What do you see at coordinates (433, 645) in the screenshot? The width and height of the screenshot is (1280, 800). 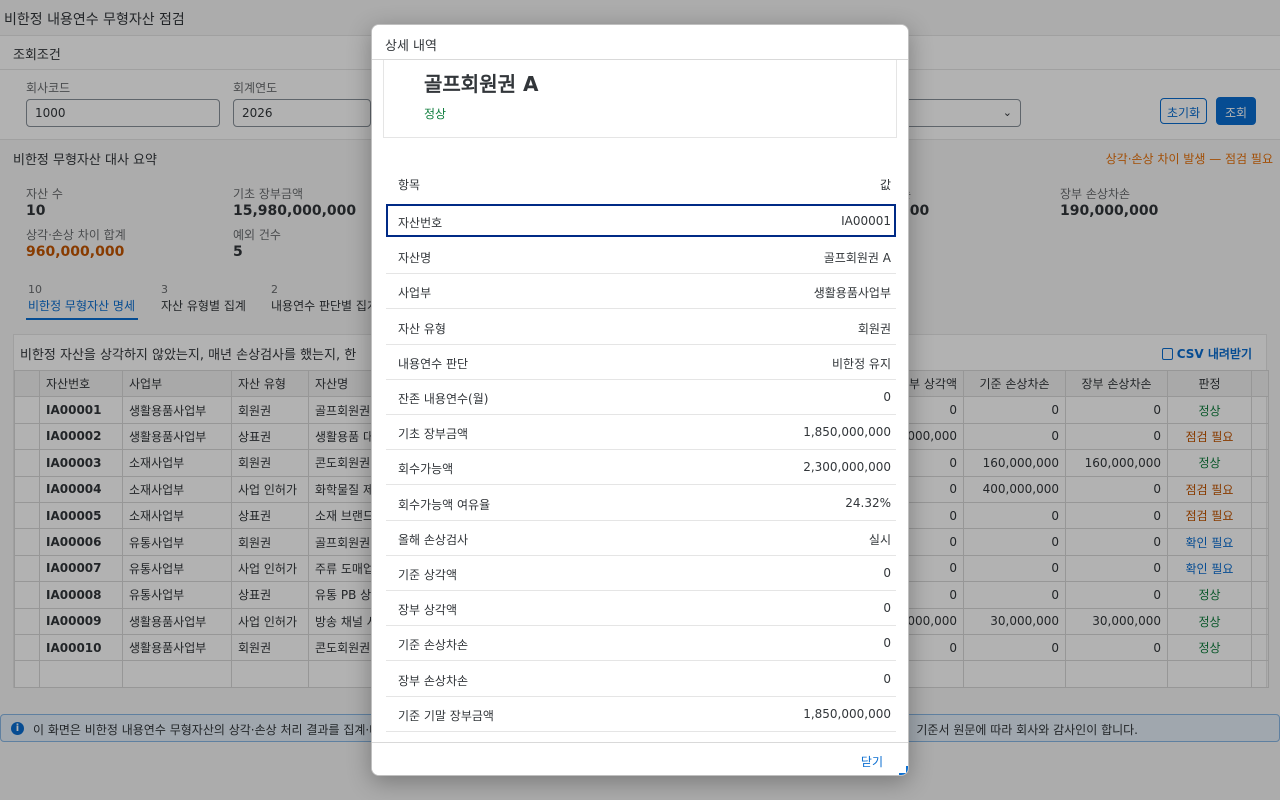 I see `detail-label: 기준 손상차손` at bounding box center [433, 645].